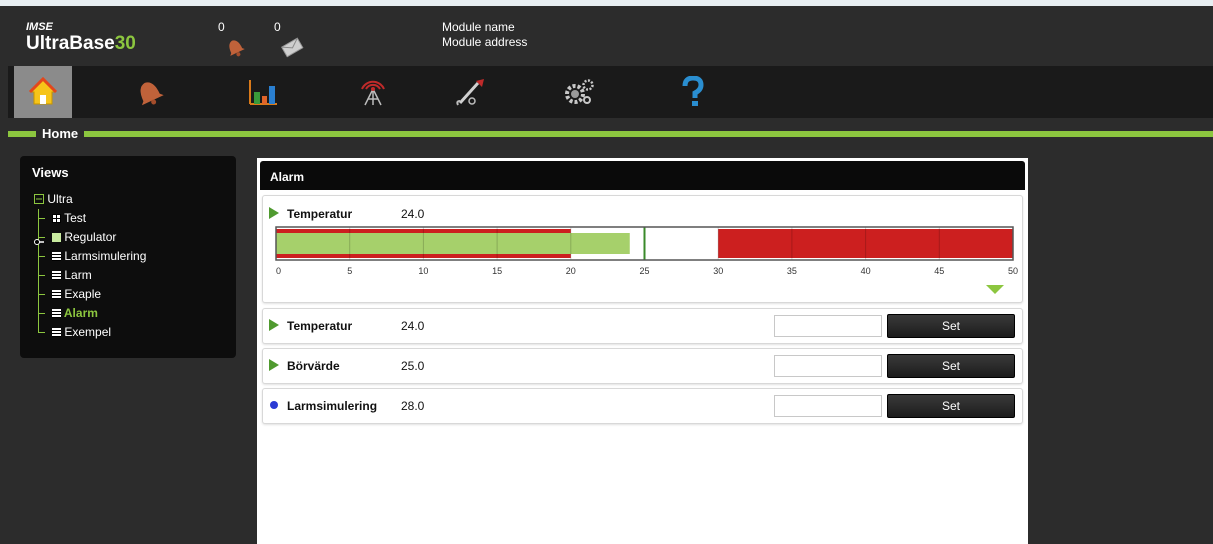 This screenshot has width=1213, height=544. I want to click on nav-settings, so click(579, 92).